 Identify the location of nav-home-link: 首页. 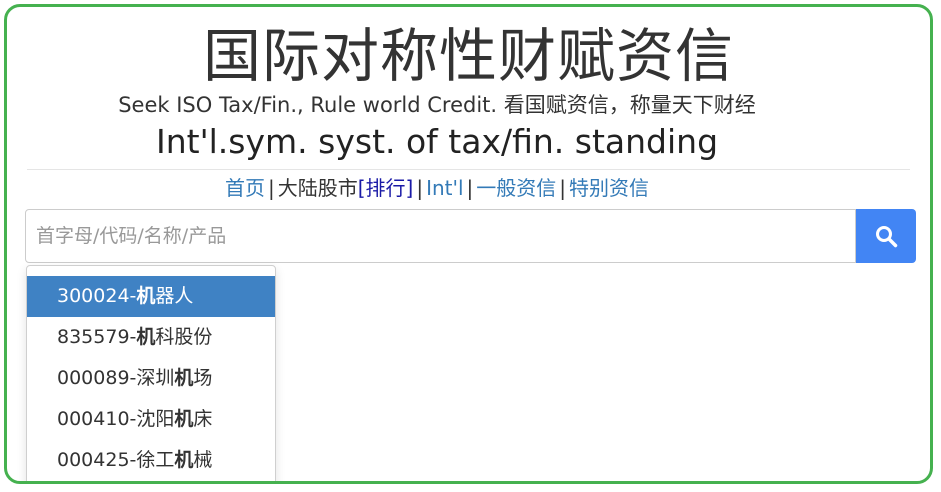
(245, 188).